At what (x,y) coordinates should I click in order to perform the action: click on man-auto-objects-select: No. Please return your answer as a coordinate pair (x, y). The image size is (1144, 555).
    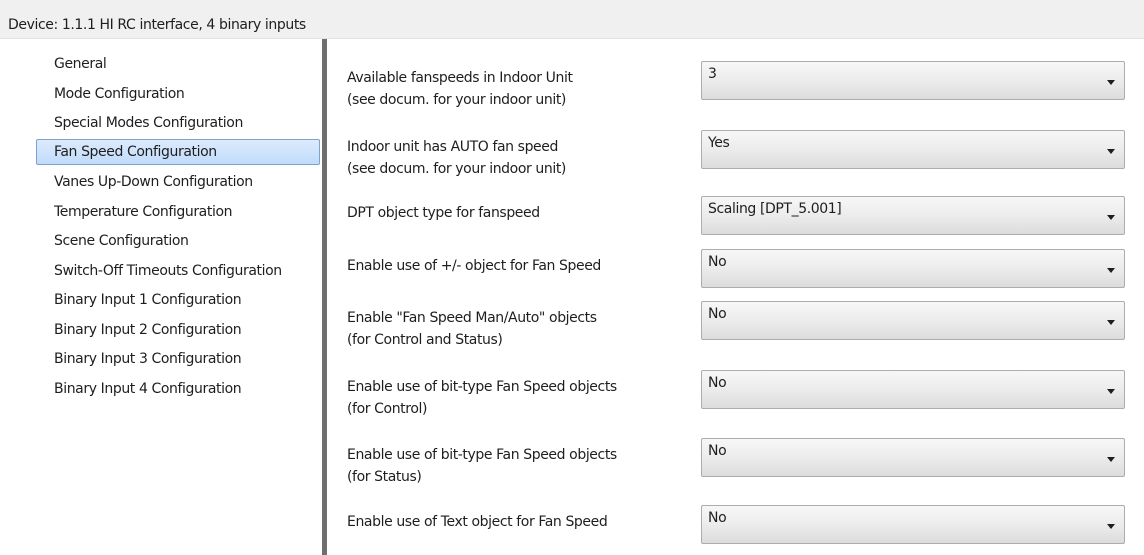
    Looking at the image, I should click on (913, 320).